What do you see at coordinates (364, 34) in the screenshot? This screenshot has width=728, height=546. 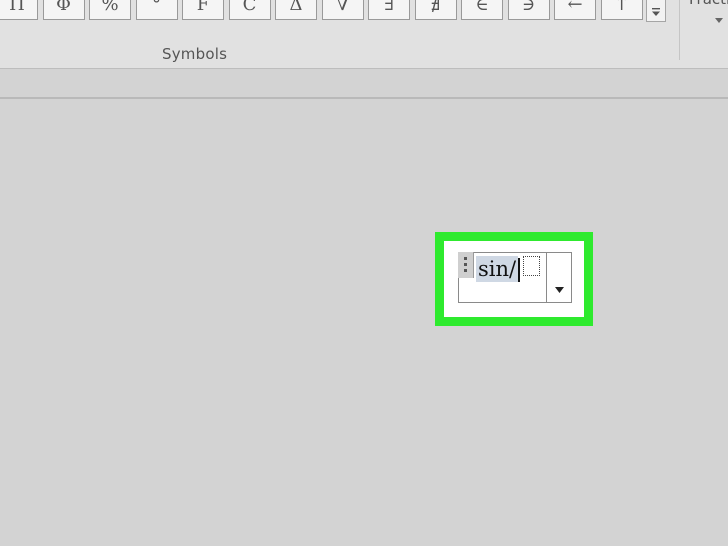 I see `equation-ribbon: ΠΦ%°FCΔ∇∃∄∈∋←↑ Symbols Fraction` at bounding box center [364, 34].